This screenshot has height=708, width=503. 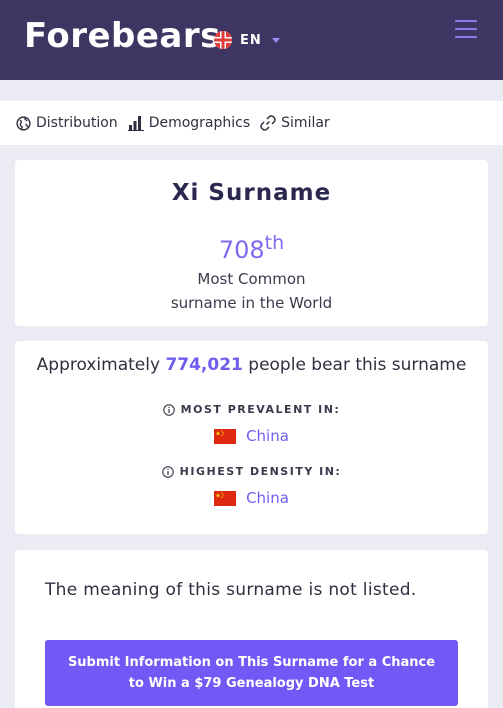 I want to click on rank-caption-line1: Most Common, so click(x=251, y=279).